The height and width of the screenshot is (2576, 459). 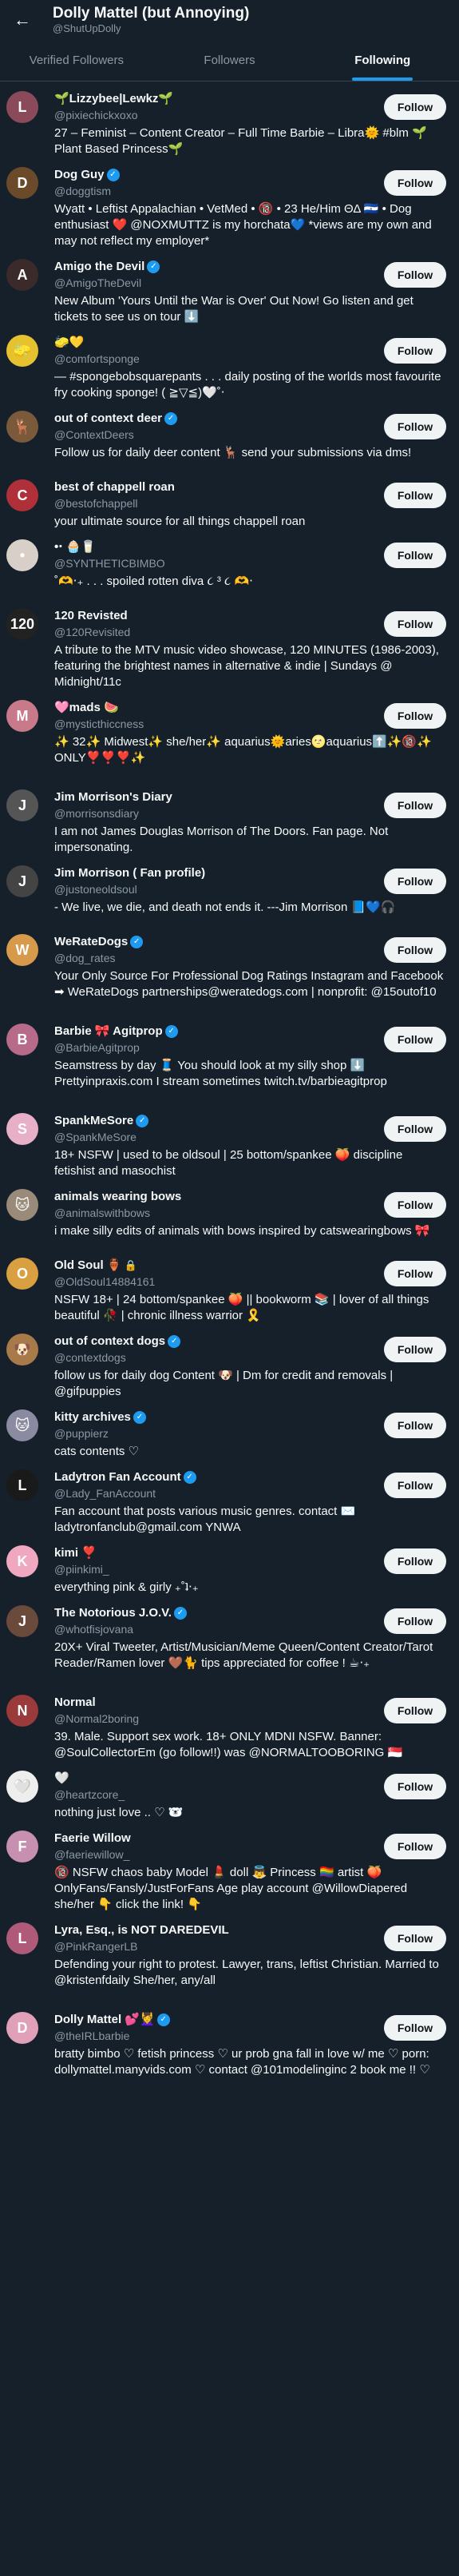 I want to click on avatar: 🦌, so click(x=22, y=427).